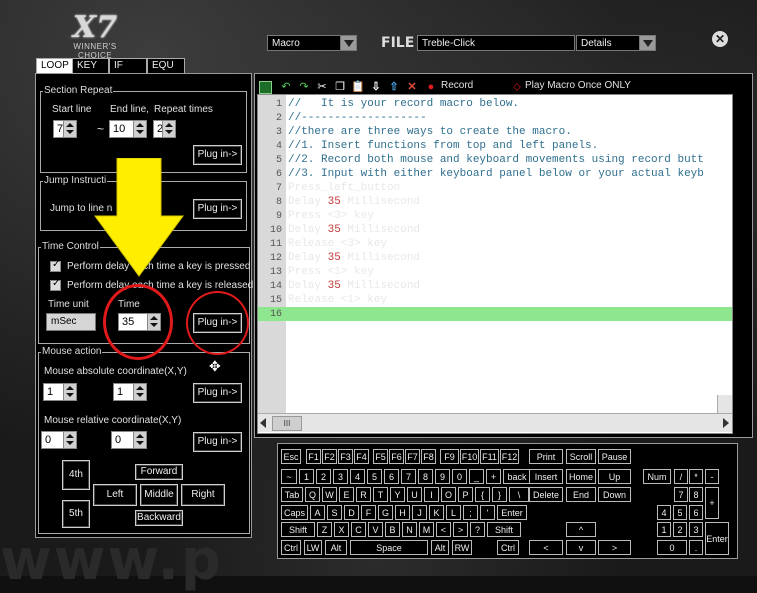 This screenshot has width=757, height=593. What do you see at coordinates (128, 65) in the screenshot?
I see `tab-if: IF` at bounding box center [128, 65].